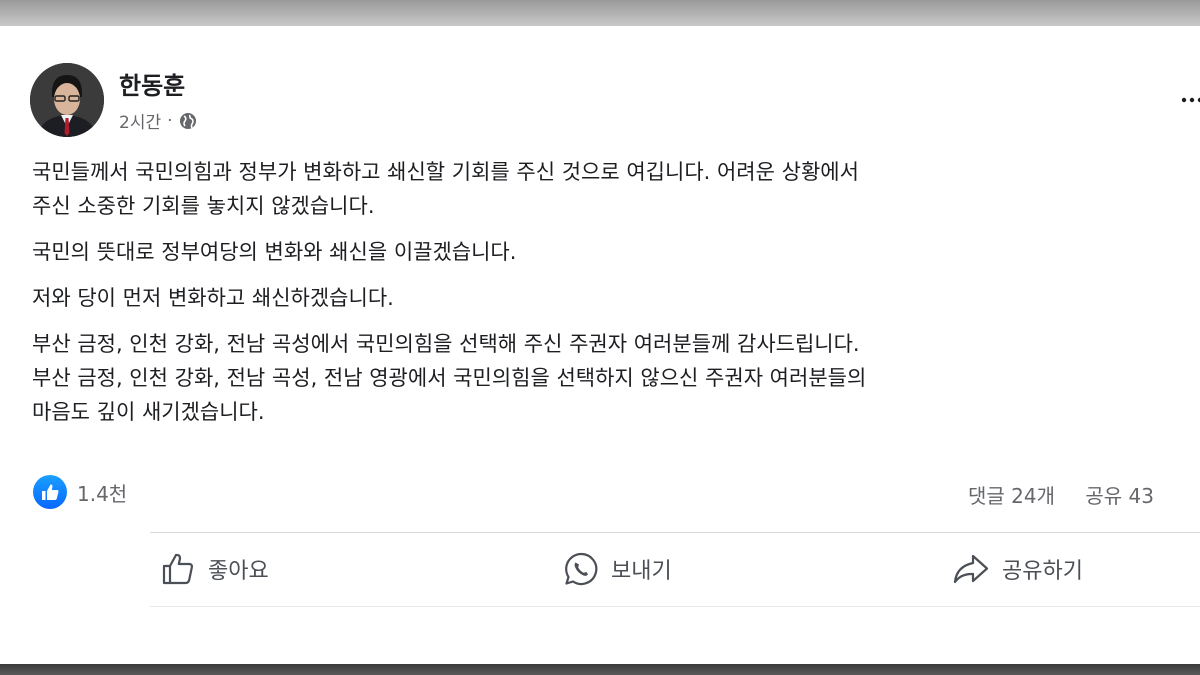 The height and width of the screenshot is (675, 1200). Describe the element at coordinates (675, 532) in the screenshot. I see `actions-divider` at that location.